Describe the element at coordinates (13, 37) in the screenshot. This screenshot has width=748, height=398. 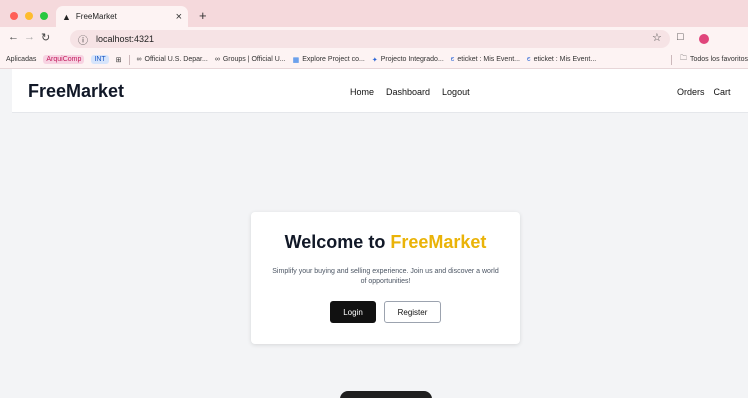
I see `back-icon: ←` at that location.